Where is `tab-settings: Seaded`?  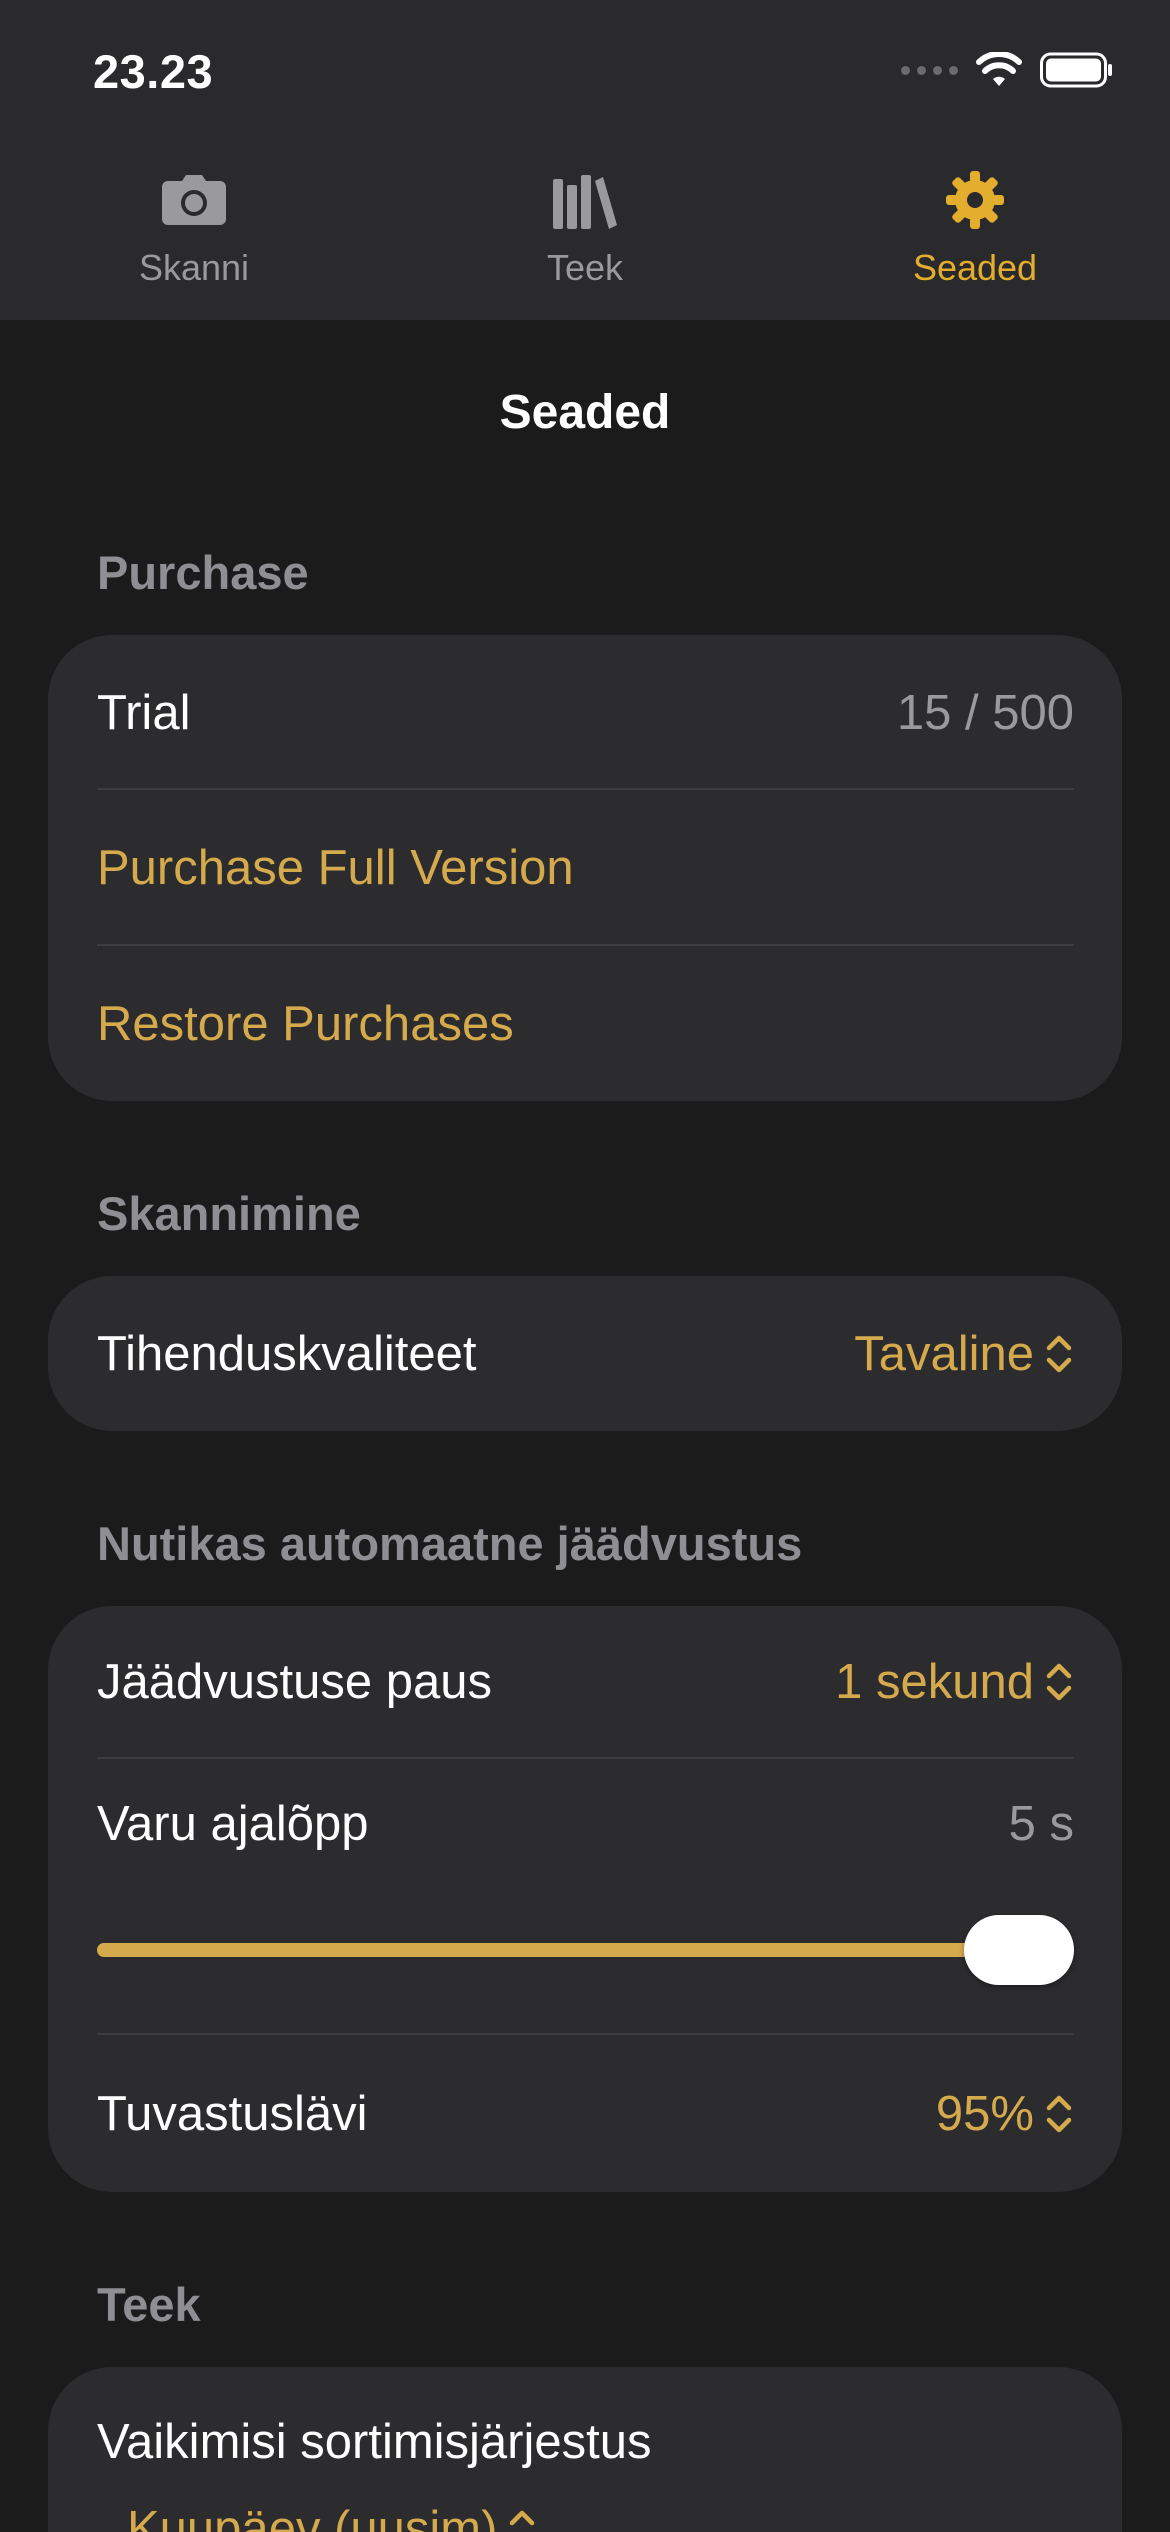 tab-settings: Seaded is located at coordinates (975, 235).